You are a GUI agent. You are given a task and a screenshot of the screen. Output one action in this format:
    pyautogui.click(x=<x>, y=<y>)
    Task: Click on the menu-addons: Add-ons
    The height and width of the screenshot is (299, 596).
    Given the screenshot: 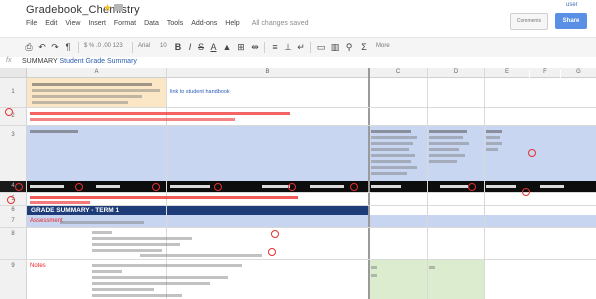 What is the action you would take?
    pyautogui.click(x=204, y=23)
    